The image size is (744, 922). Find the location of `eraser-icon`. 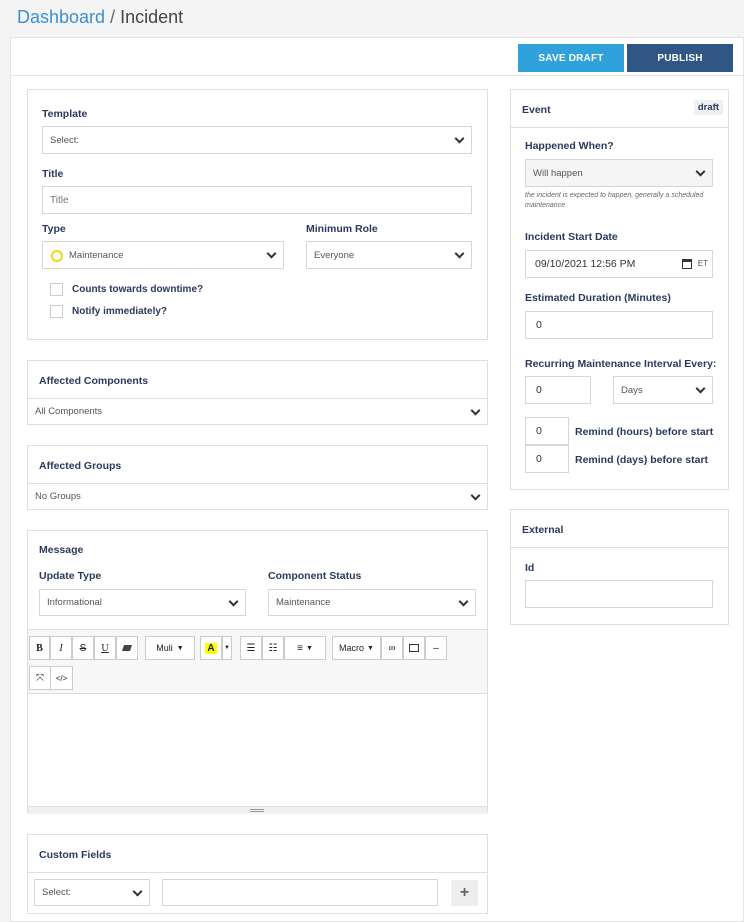

eraser-icon is located at coordinates (127, 648).